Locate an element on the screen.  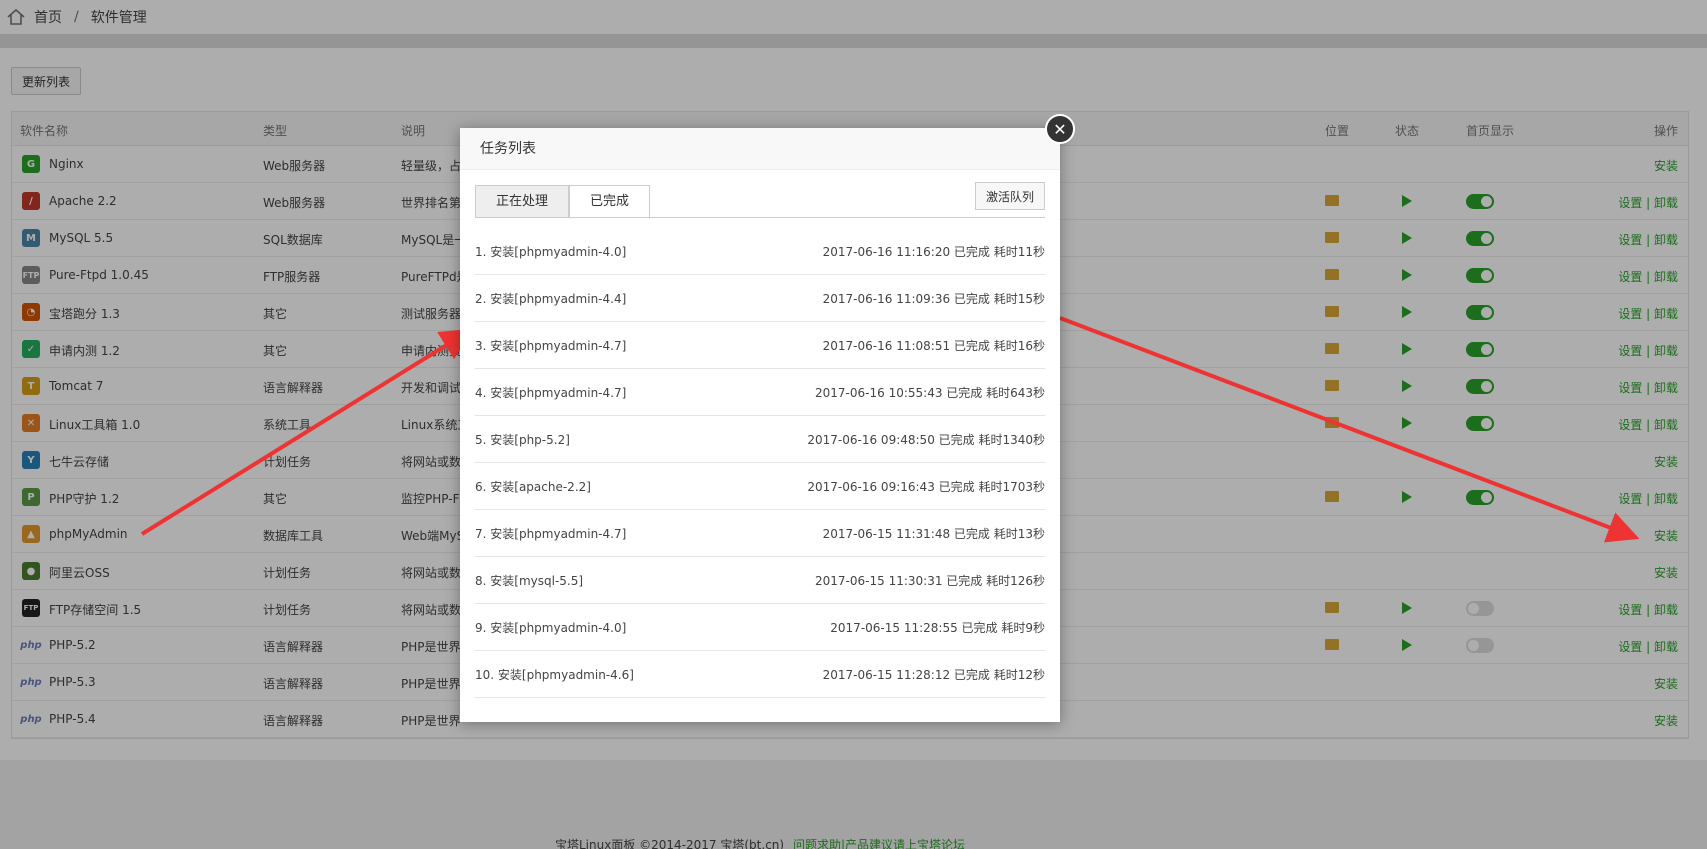
task-status: 2017-06-15 11:31:48 已完成 耗时13秒 is located at coordinates (933, 533).